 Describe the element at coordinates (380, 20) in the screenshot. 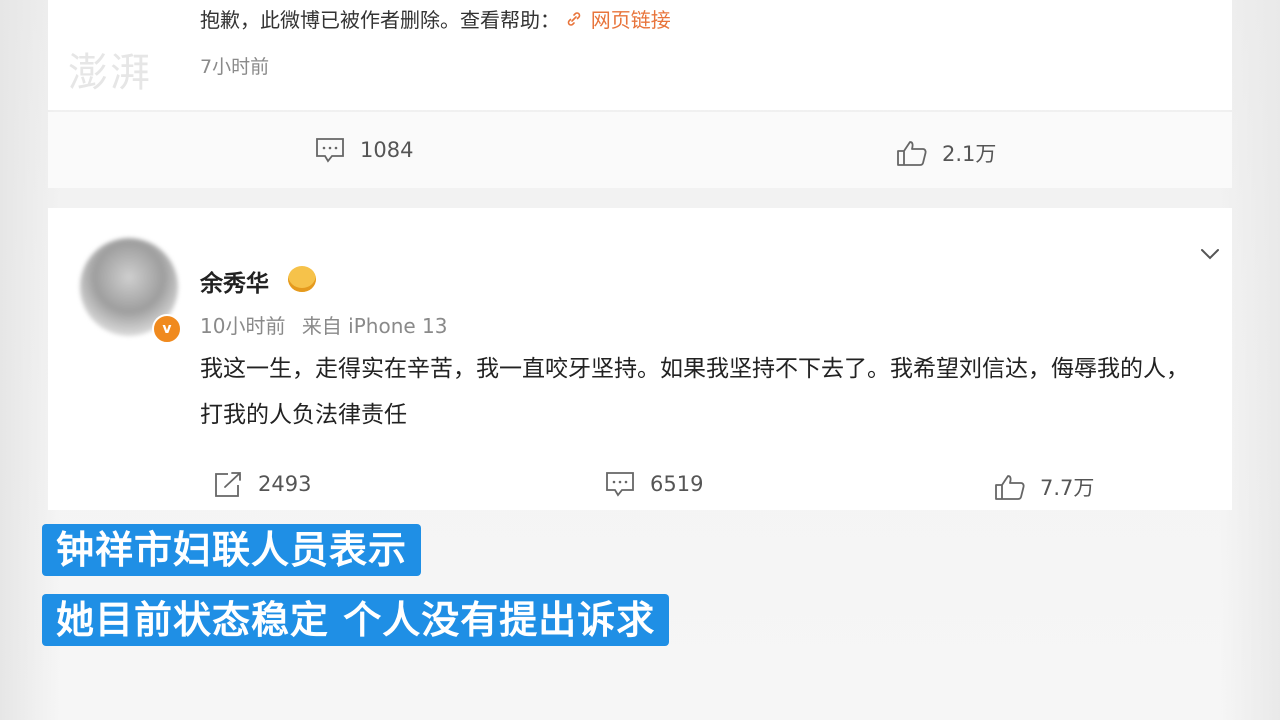

I see `deleted-notice-text: 抱歉，此微博已被作者删除。查看帮助：` at that location.